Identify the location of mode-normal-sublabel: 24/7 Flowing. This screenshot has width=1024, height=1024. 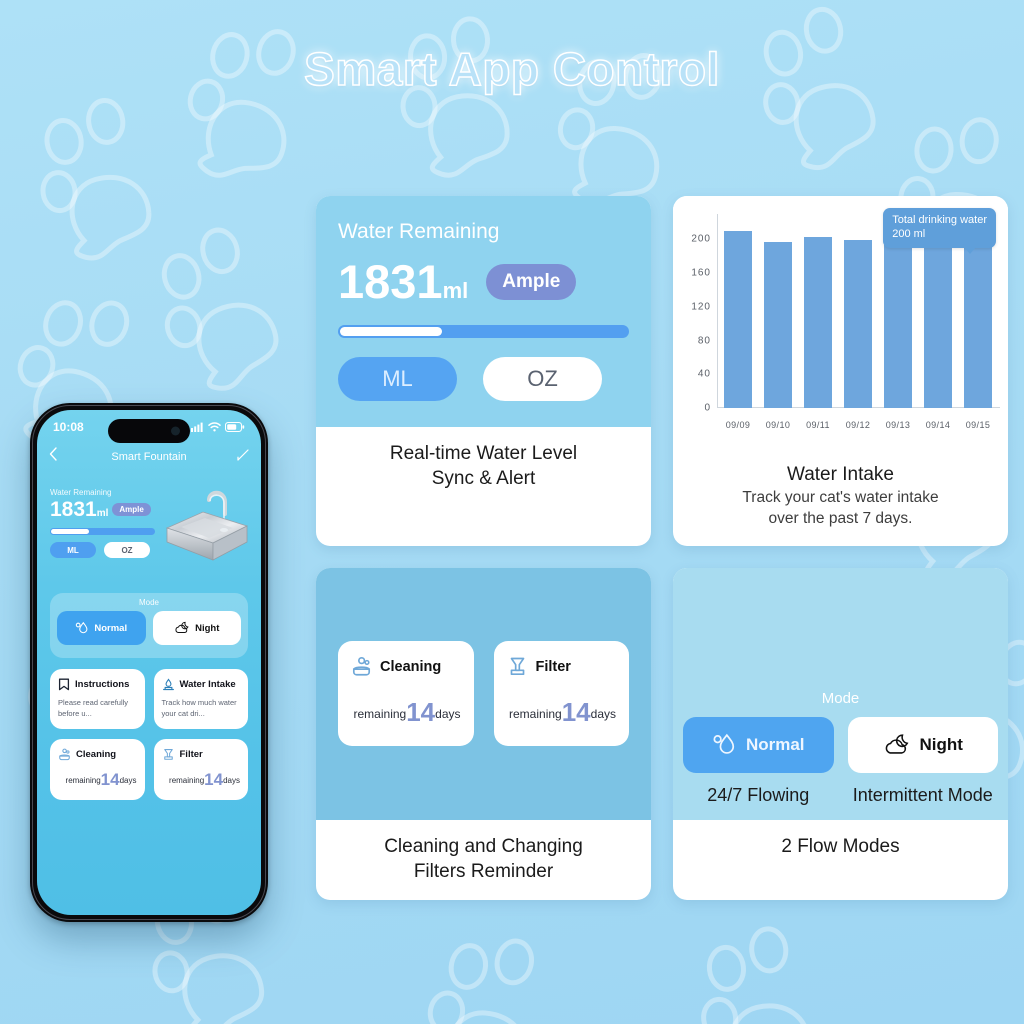
(758, 794).